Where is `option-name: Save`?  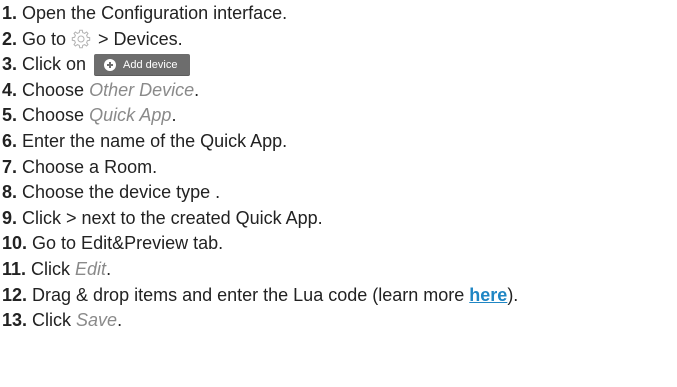
option-name: Save is located at coordinates (97, 320).